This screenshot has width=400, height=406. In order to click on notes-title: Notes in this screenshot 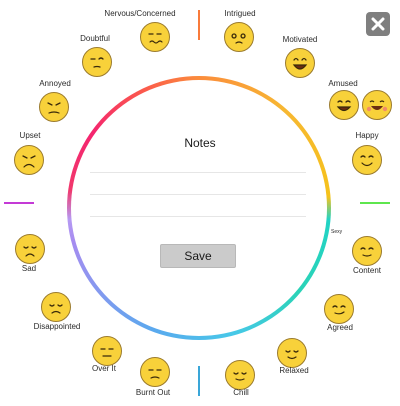, I will do `click(200, 143)`.